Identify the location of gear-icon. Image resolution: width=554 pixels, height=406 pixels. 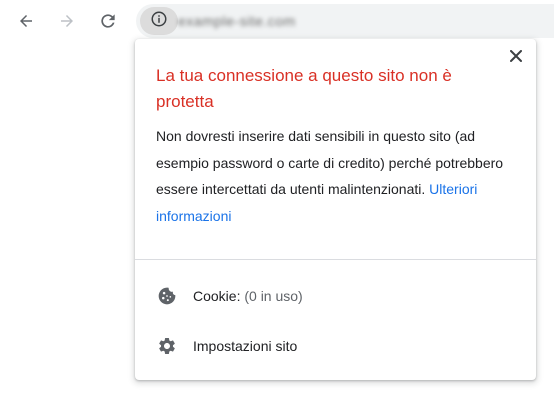
(167, 346).